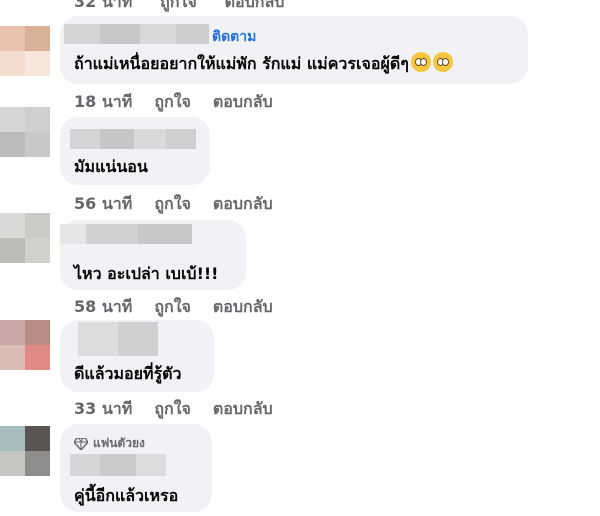 This screenshot has height=516, width=600. I want to click on comment-text: ดีแล้วมอยที่รู้ตัว, so click(128, 373).